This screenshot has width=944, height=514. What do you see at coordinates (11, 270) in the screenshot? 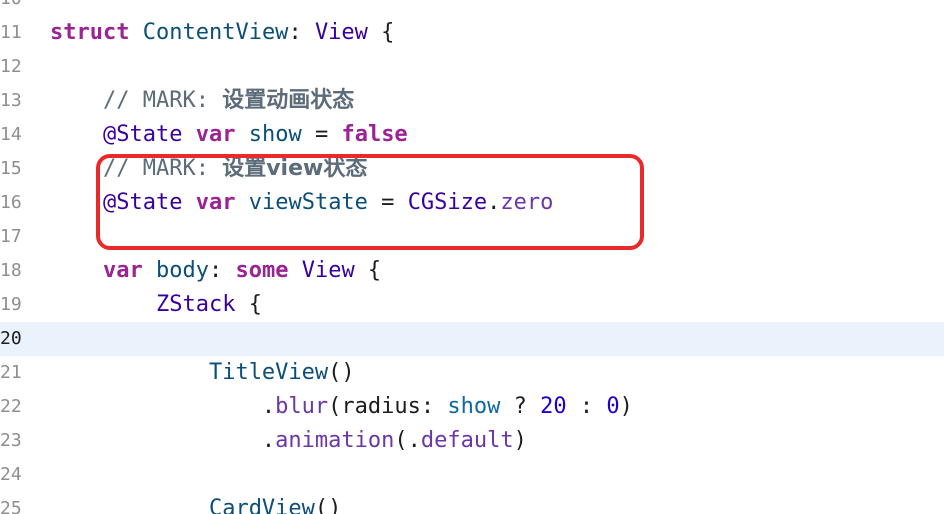
I see `line-number: 18` at bounding box center [11, 270].